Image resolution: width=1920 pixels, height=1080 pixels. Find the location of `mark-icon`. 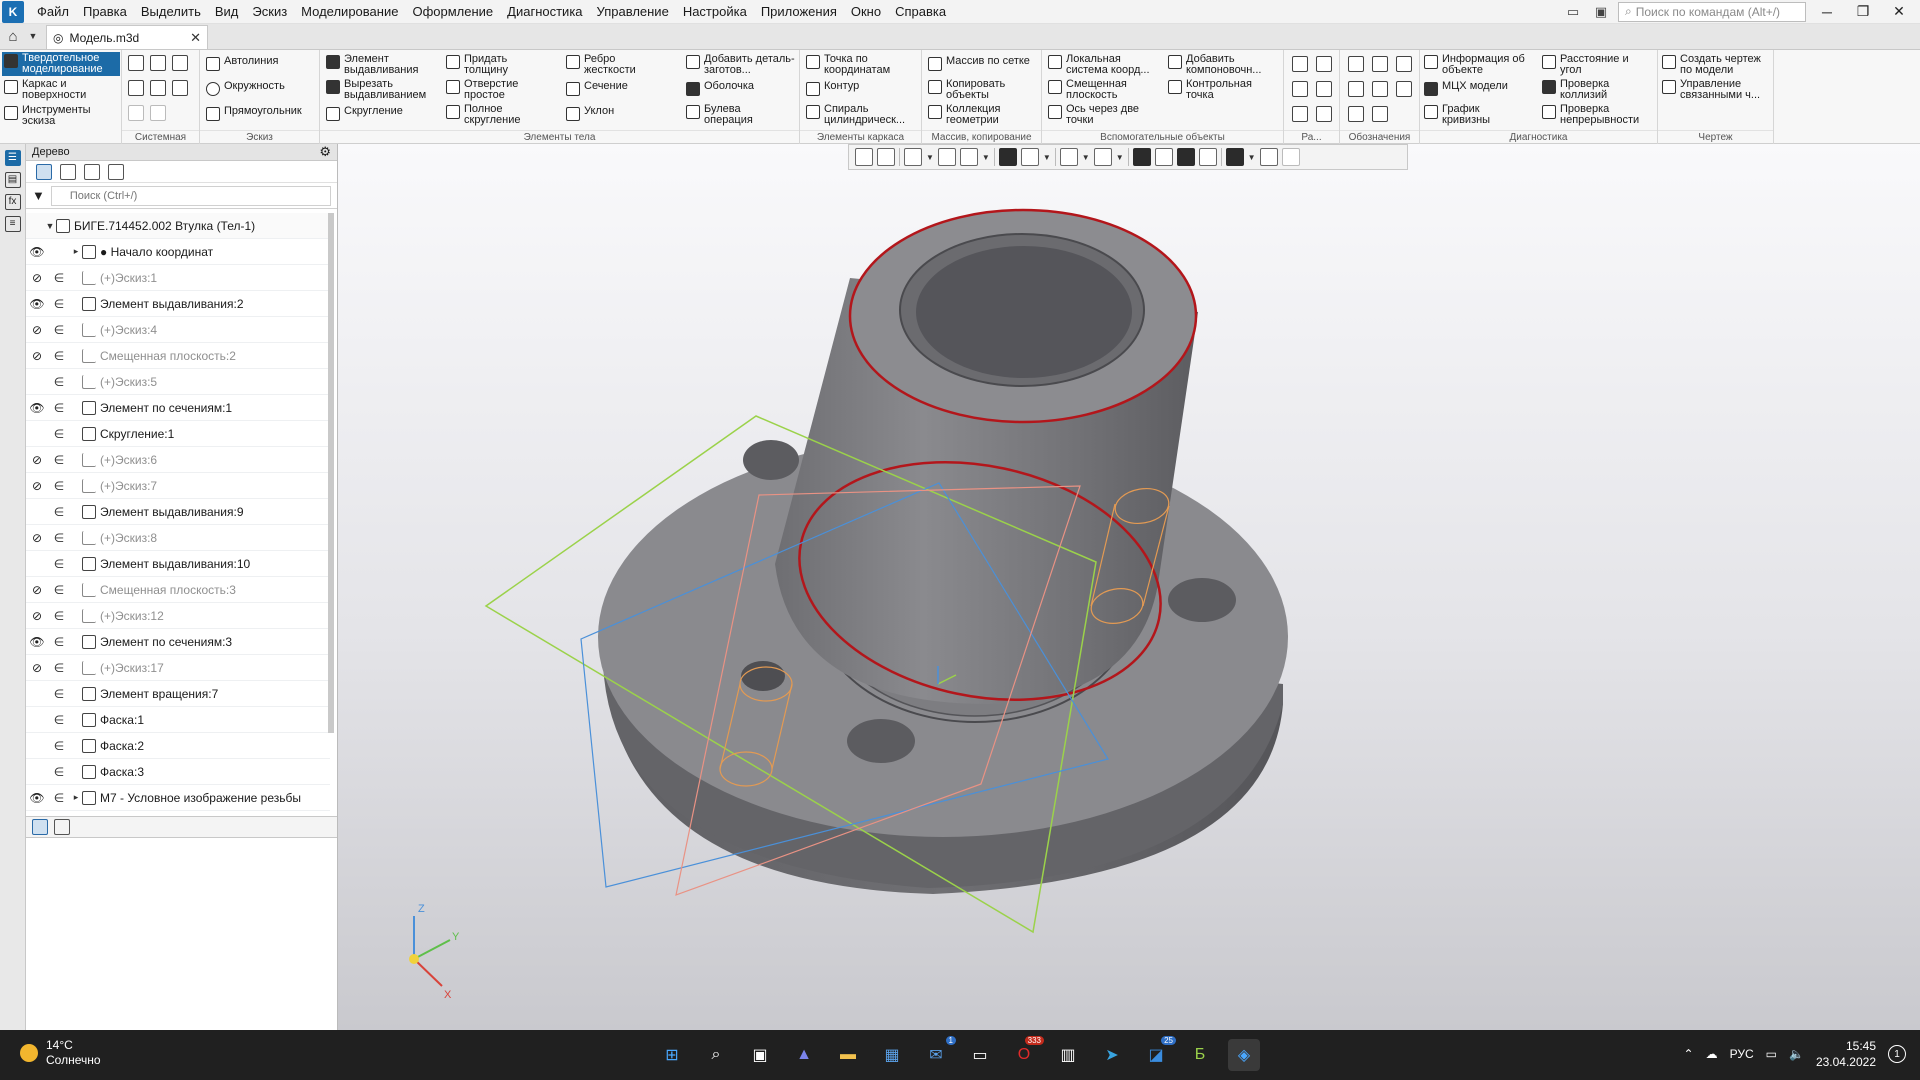

mark-icon is located at coordinates (1380, 89).